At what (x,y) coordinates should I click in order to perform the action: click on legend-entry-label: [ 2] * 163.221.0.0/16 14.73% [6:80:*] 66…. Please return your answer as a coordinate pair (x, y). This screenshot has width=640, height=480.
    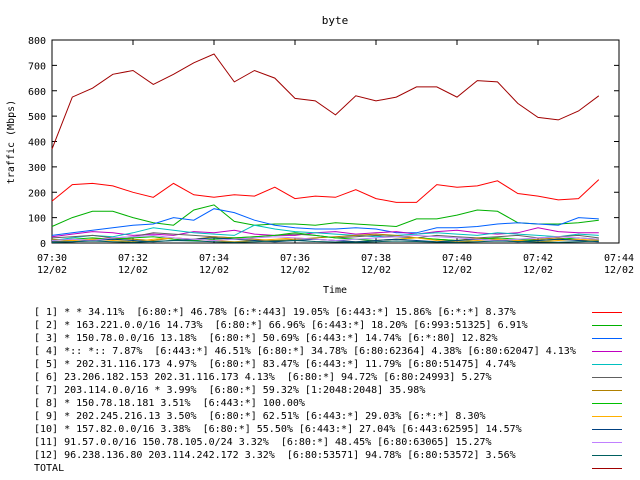
    Looking at the image, I should click on (281, 325).